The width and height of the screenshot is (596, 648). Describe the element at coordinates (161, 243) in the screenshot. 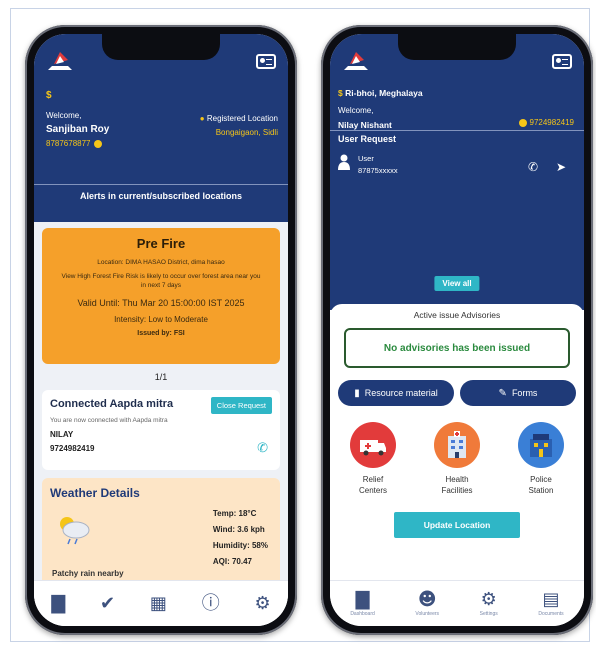

I see `alert-title: Pre Fire` at that location.